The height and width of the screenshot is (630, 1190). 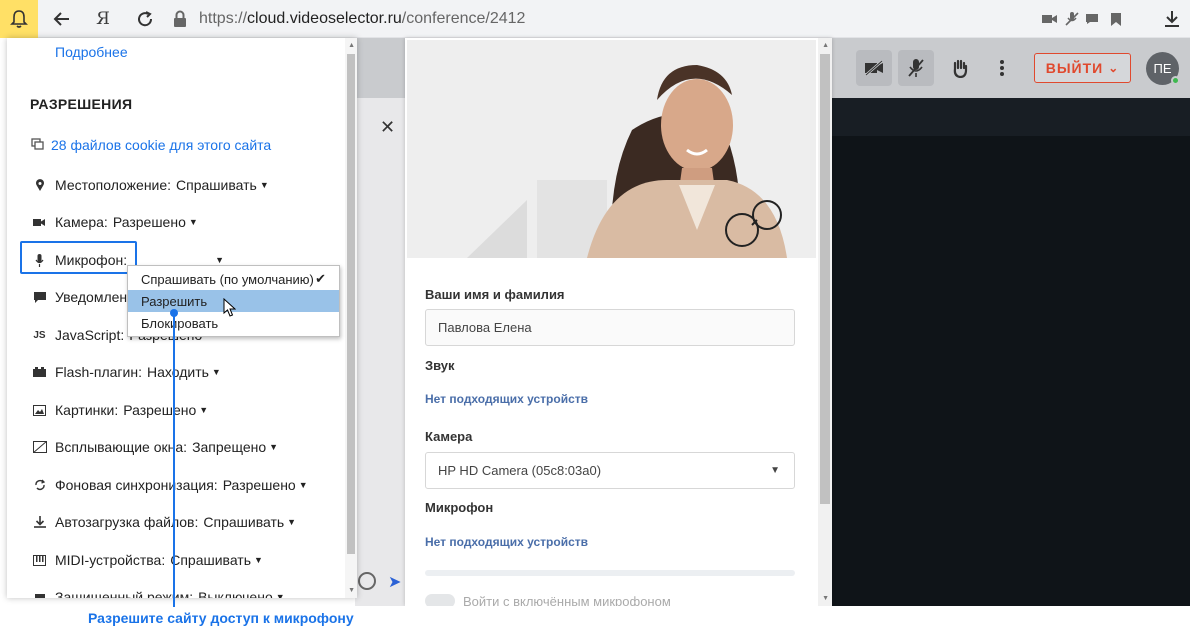 I want to click on settings-scrollbar: ▲ ▼, so click(x=351, y=318).